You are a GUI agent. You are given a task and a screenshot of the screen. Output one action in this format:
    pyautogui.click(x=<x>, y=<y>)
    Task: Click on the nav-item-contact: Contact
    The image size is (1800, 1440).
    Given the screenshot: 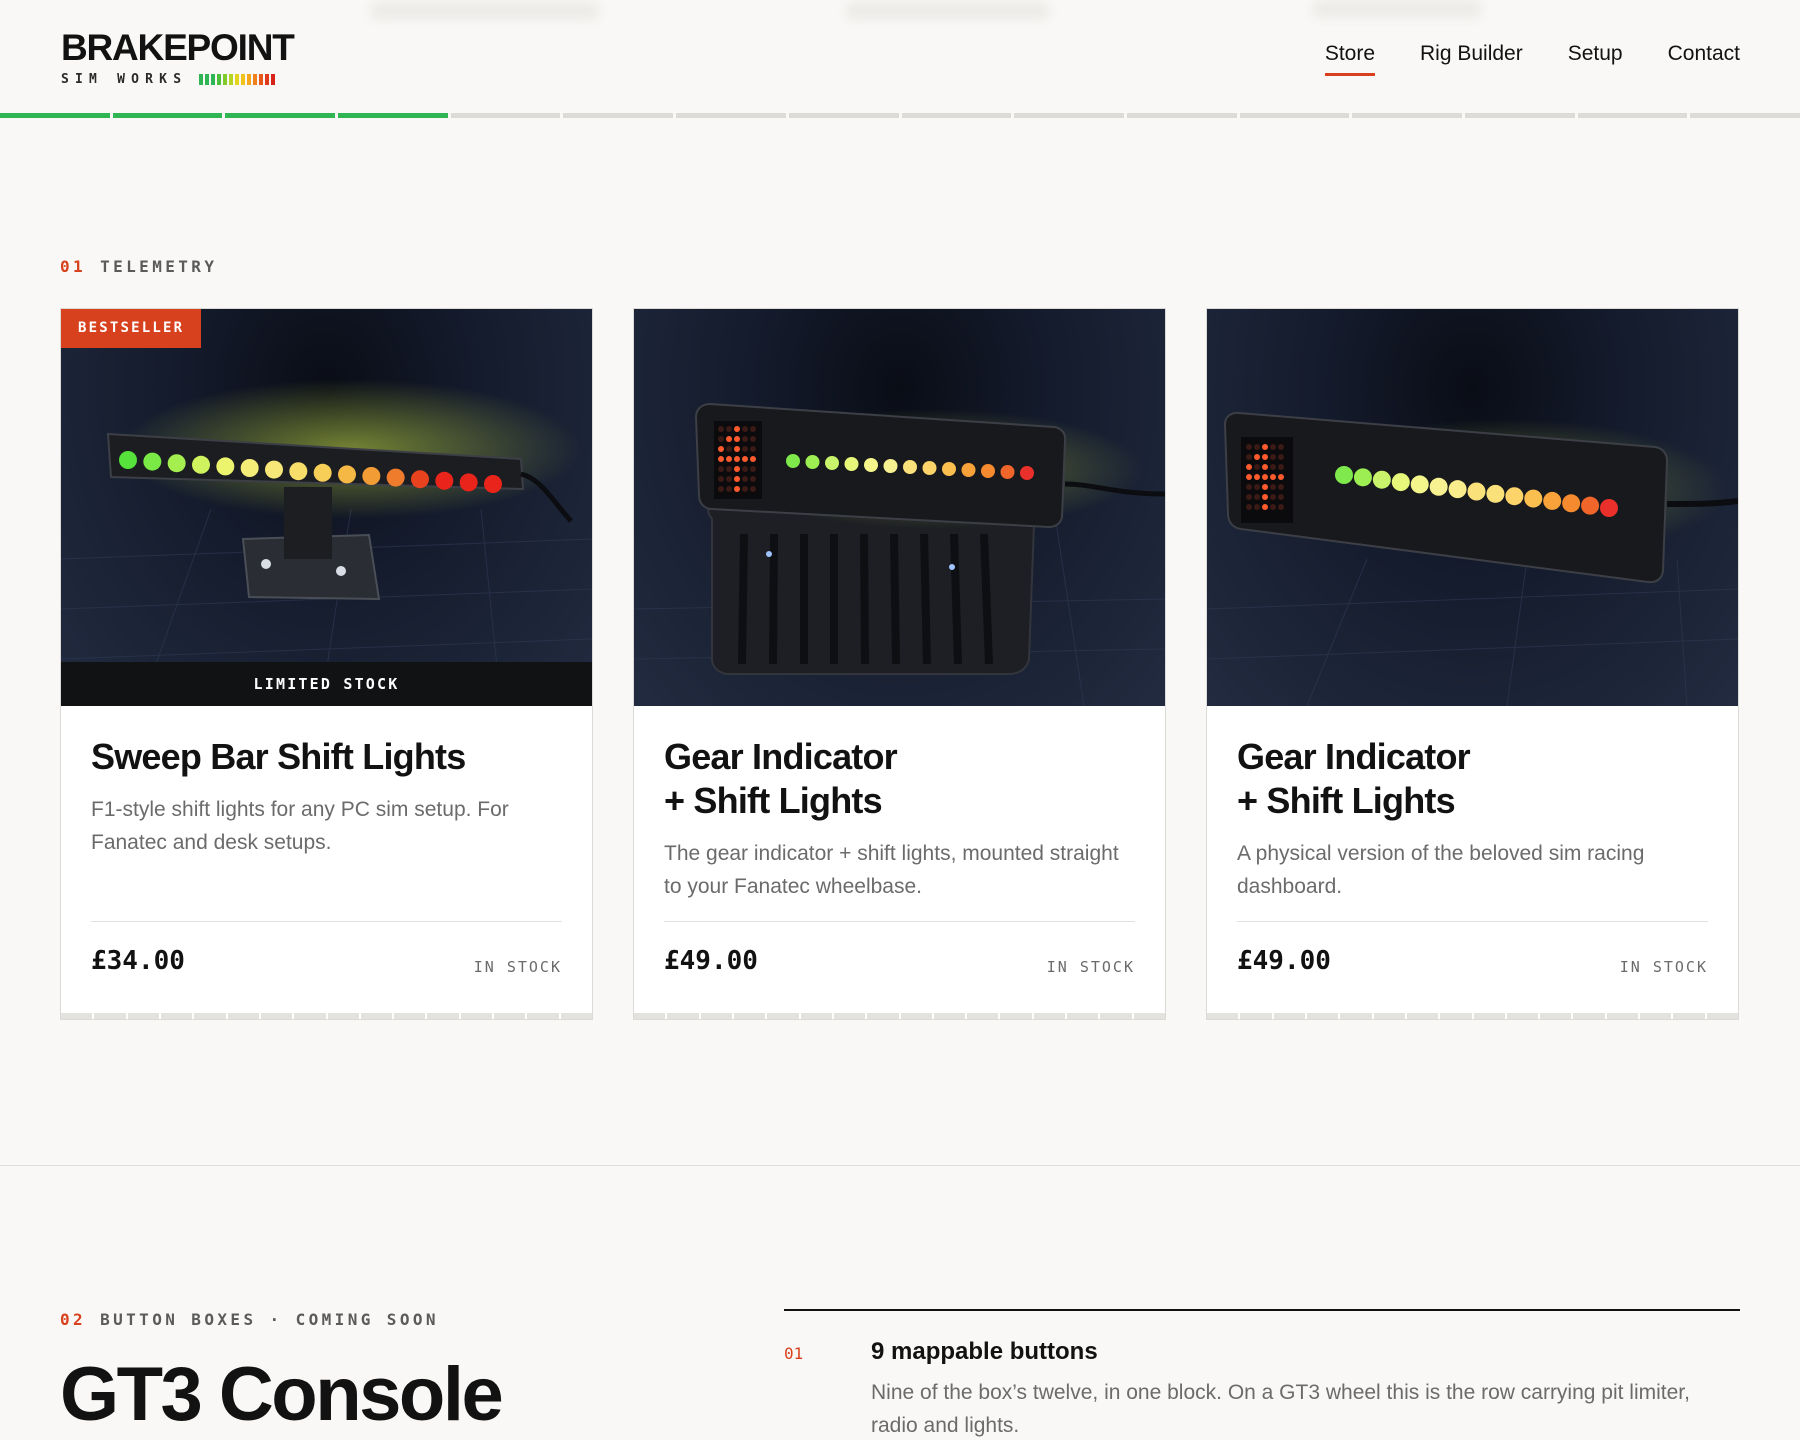 What is the action you would take?
    pyautogui.click(x=1704, y=59)
    